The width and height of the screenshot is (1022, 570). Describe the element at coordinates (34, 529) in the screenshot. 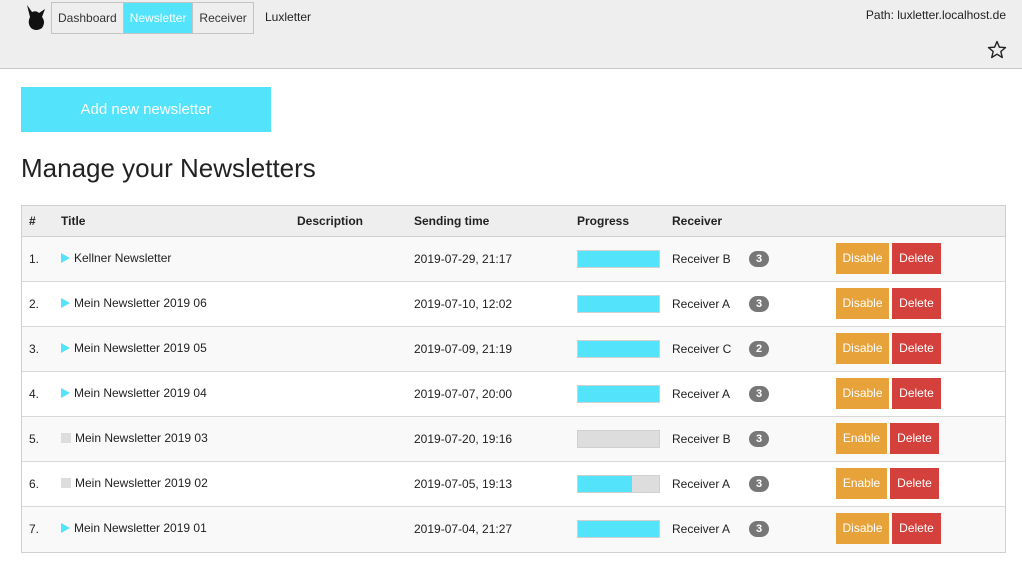

I see `row-number: 7.` at that location.